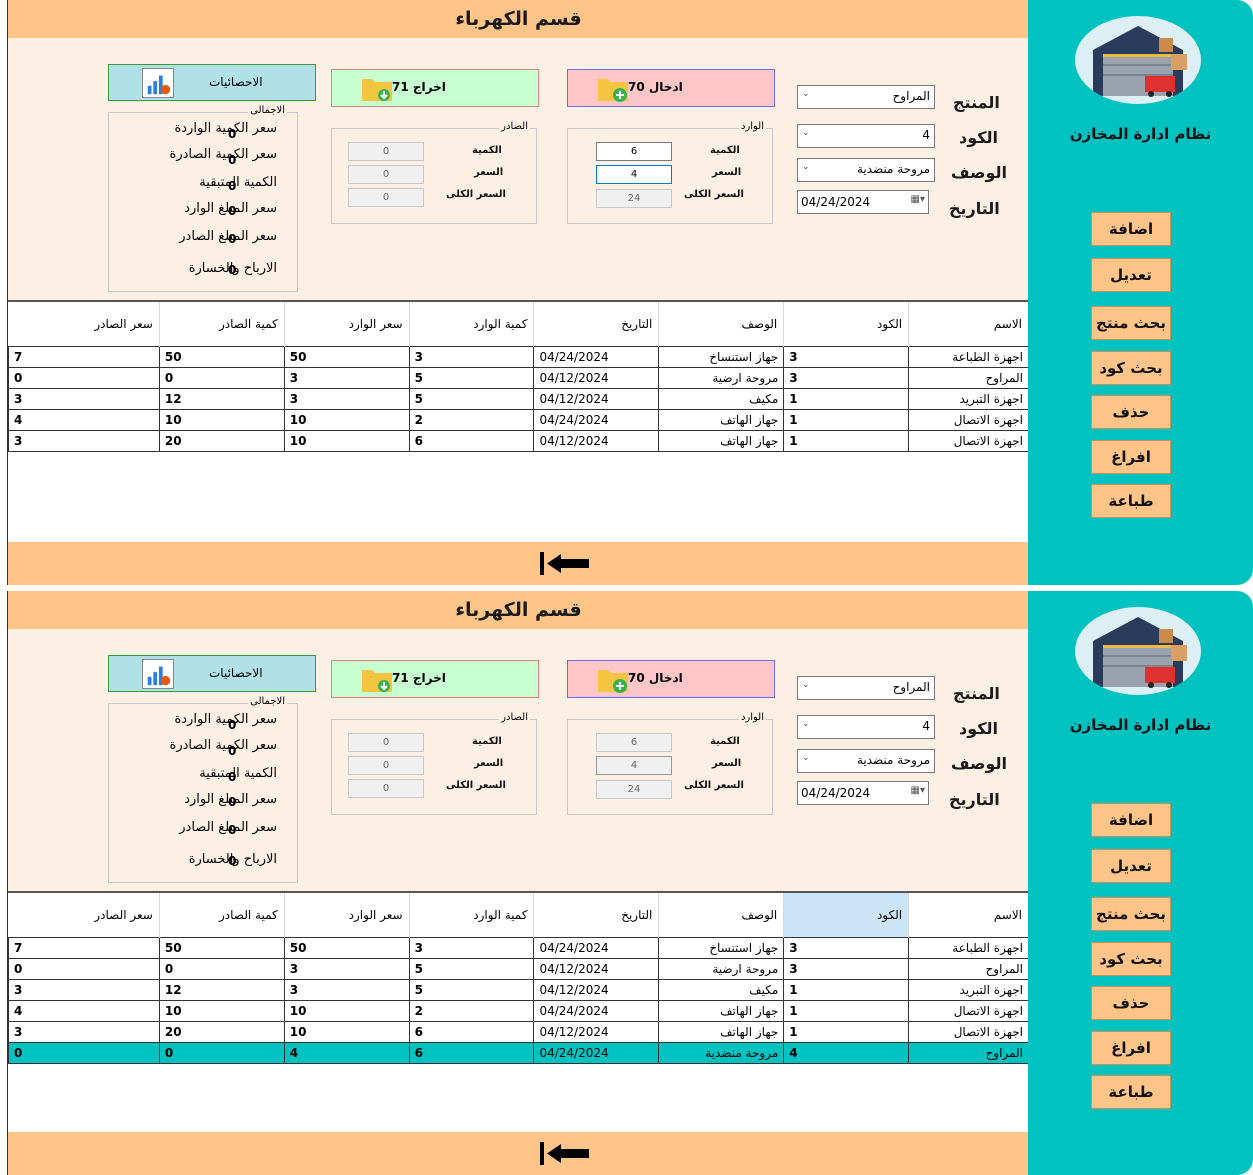 The width and height of the screenshot is (1253, 1175). I want to click on col-header-code: الكود, so click(846, 324).